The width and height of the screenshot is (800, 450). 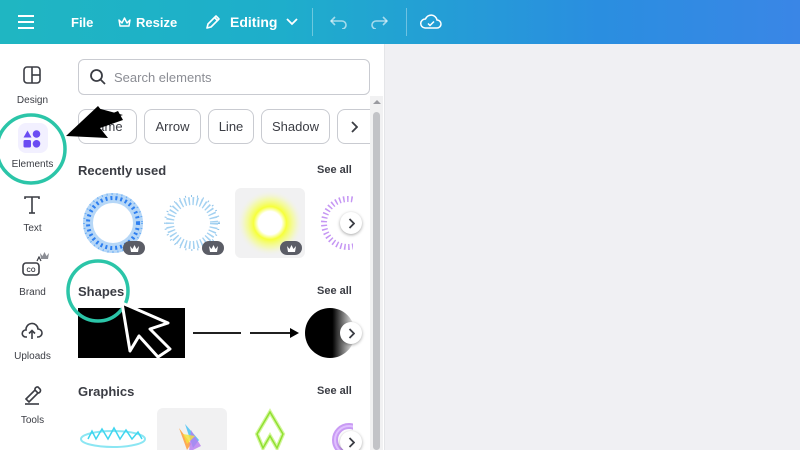 I want to click on chip-line: Line, so click(x=231, y=126).